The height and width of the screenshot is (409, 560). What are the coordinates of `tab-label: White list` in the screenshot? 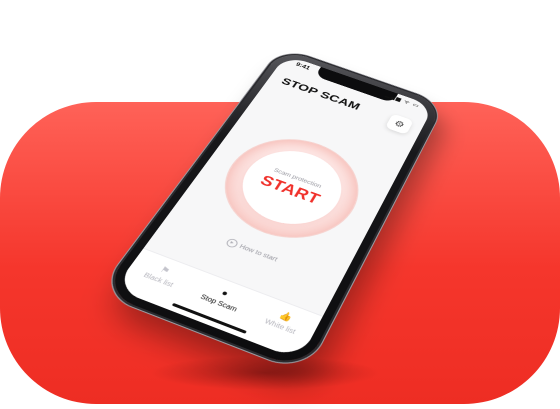 It's located at (279, 327).